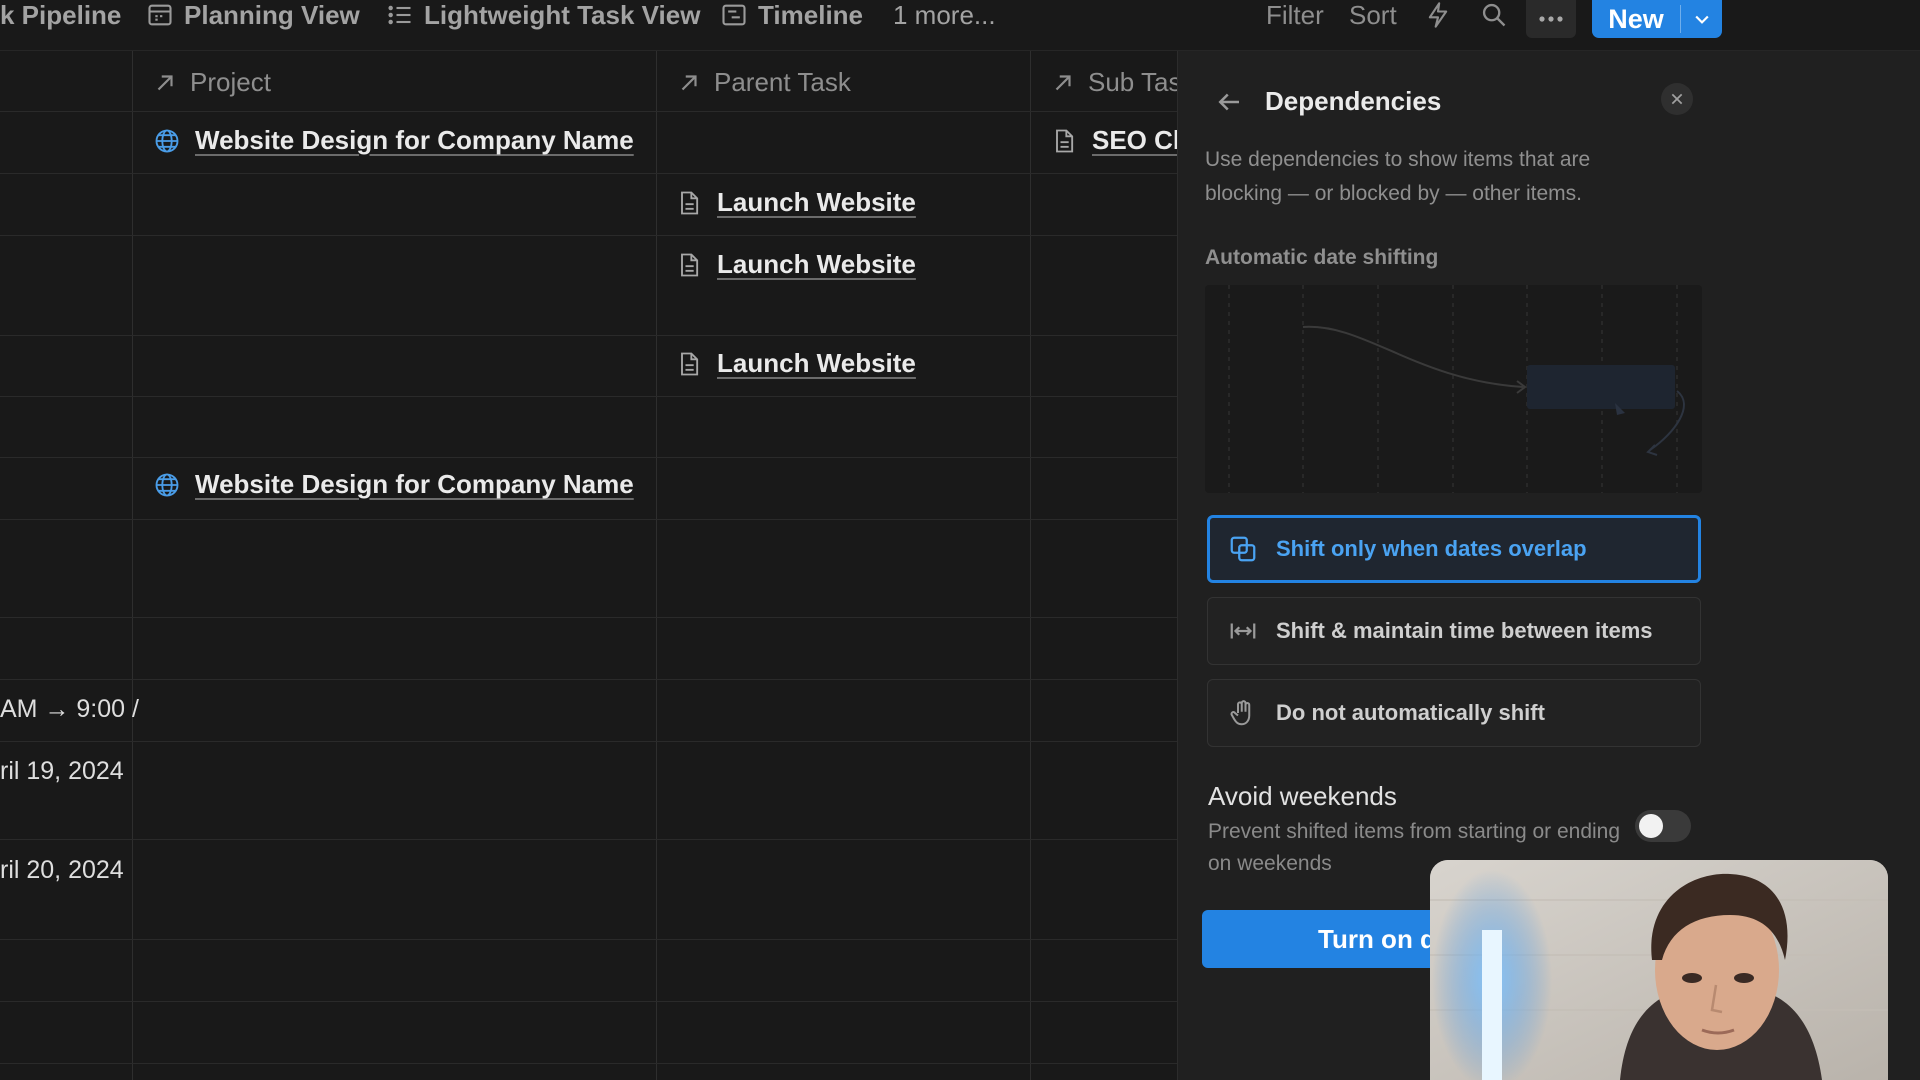 This screenshot has width=1920, height=1080. What do you see at coordinates (1243, 549) in the screenshot?
I see `overlap-icon` at bounding box center [1243, 549].